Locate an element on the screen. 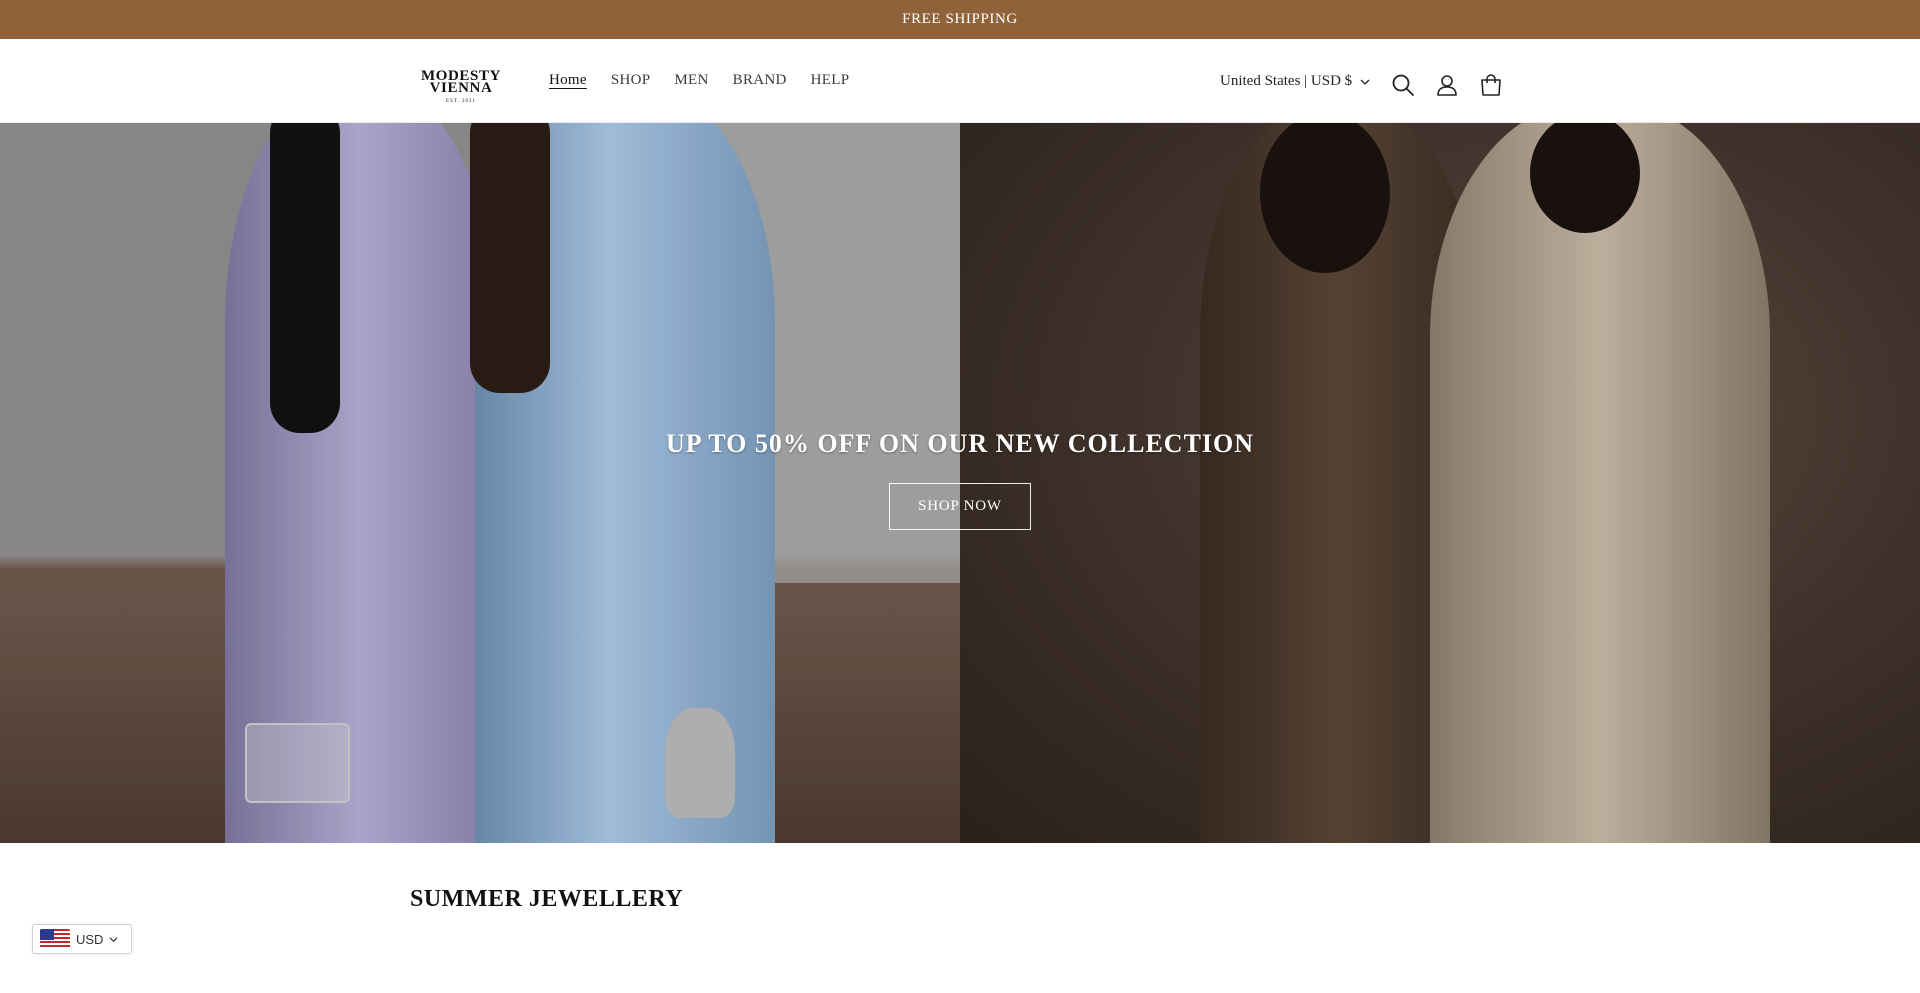  search-icon is located at coordinates (1403, 85).